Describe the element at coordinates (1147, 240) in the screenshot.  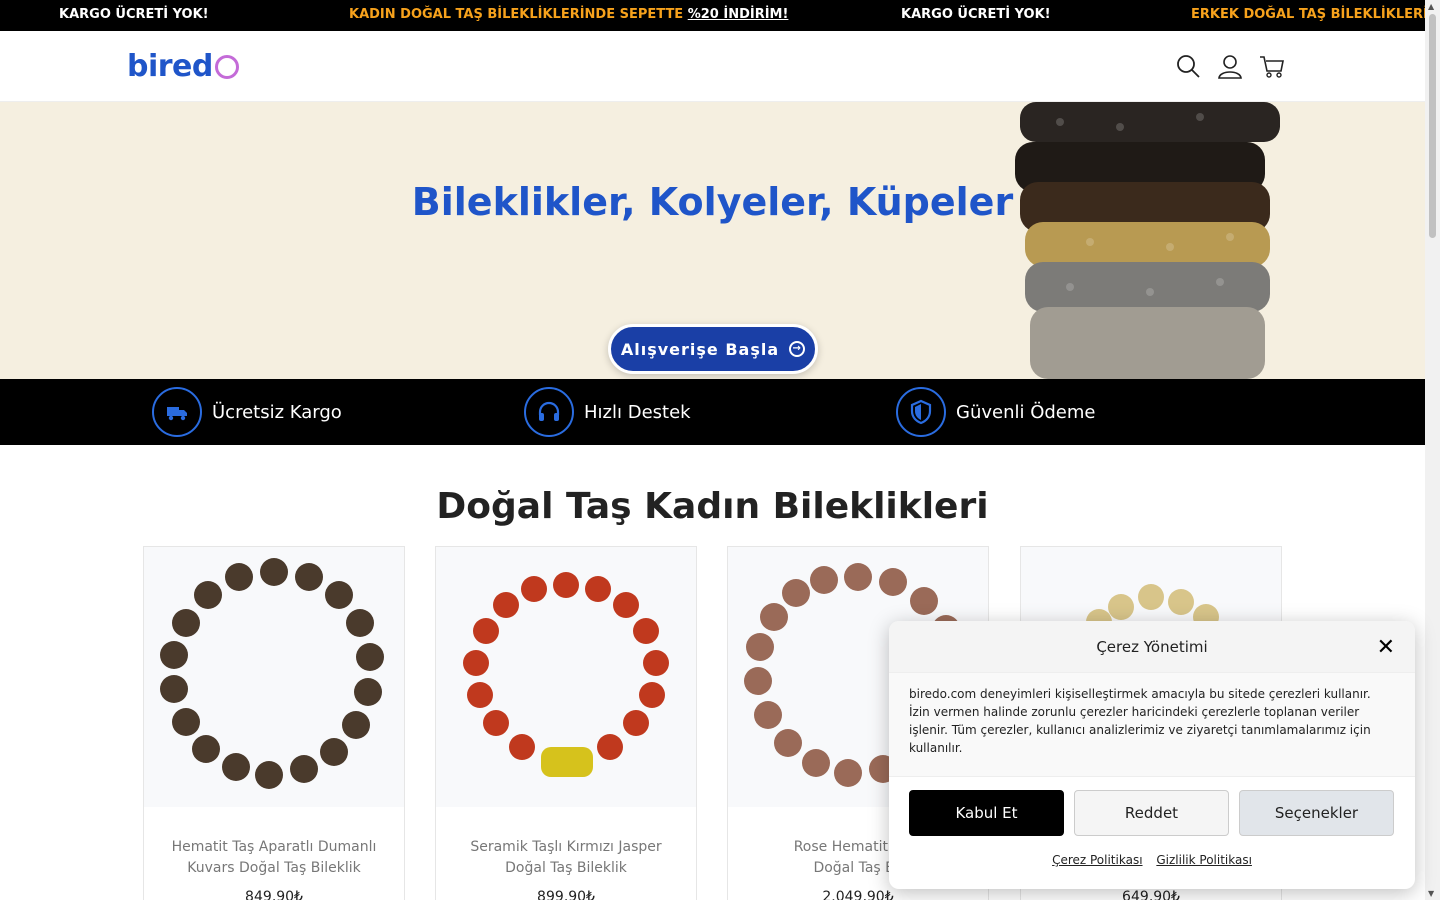
I see `hero-bracelets-image` at that location.